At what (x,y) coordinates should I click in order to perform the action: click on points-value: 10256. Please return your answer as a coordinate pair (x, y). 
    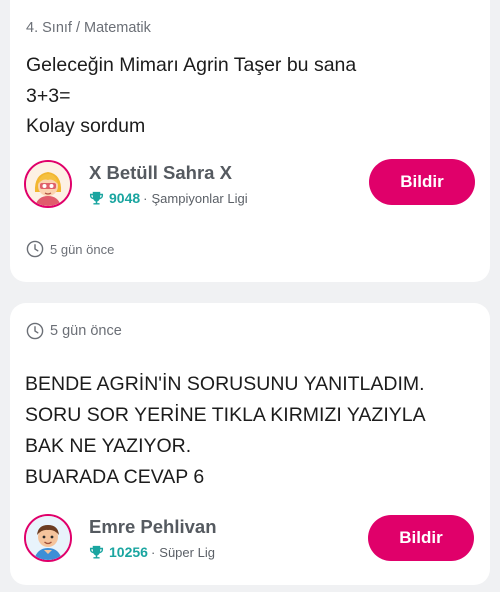
    Looking at the image, I should click on (128, 552).